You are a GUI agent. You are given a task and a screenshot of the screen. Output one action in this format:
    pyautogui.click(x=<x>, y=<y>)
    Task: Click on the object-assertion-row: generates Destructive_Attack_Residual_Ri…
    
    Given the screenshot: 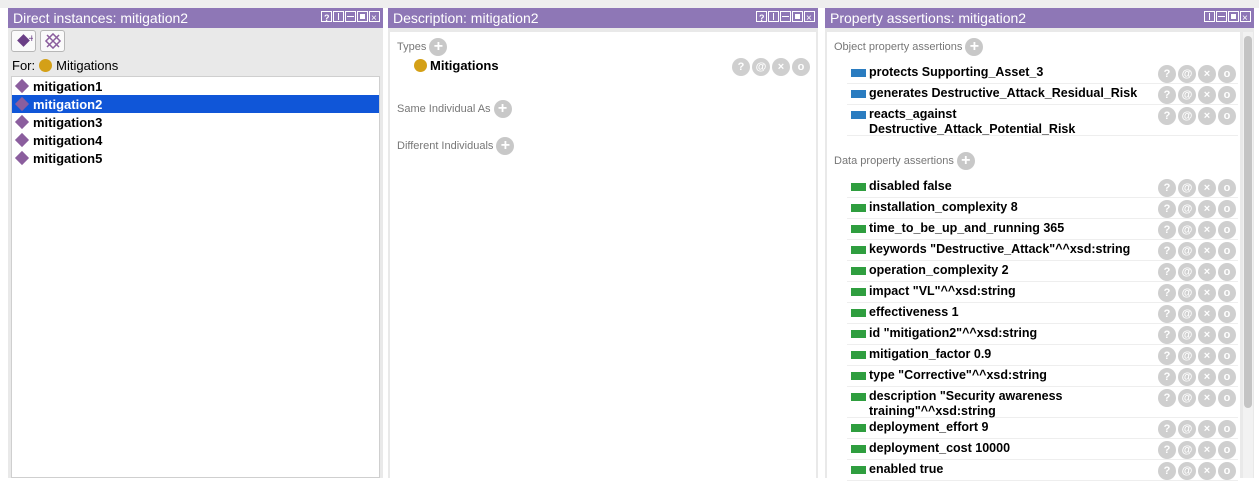 What is the action you would take?
    pyautogui.click(x=1007, y=93)
    